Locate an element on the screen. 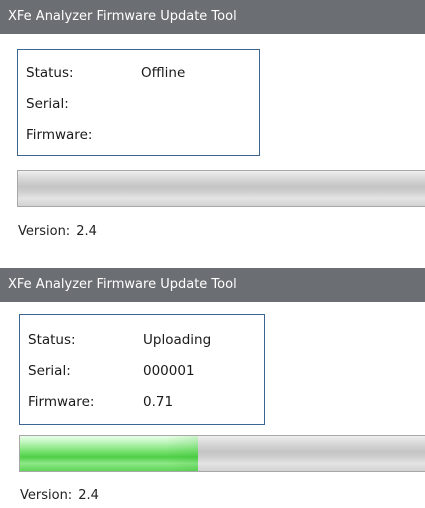 This screenshot has height=508, width=425. device-info-box: Status: Offline Serial: Firmware: is located at coordinates (138, 102).